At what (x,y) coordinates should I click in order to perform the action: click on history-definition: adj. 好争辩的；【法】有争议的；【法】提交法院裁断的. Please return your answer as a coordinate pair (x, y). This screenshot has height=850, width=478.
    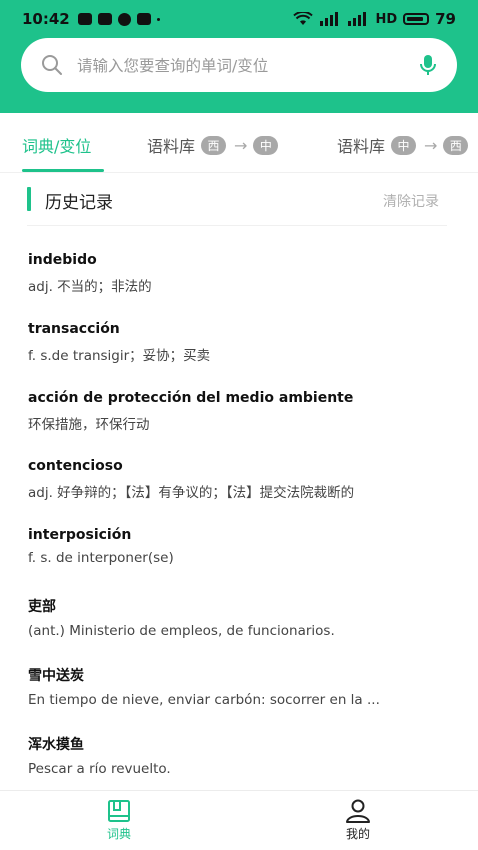
    Looking at the image, I should click on (191, 493).